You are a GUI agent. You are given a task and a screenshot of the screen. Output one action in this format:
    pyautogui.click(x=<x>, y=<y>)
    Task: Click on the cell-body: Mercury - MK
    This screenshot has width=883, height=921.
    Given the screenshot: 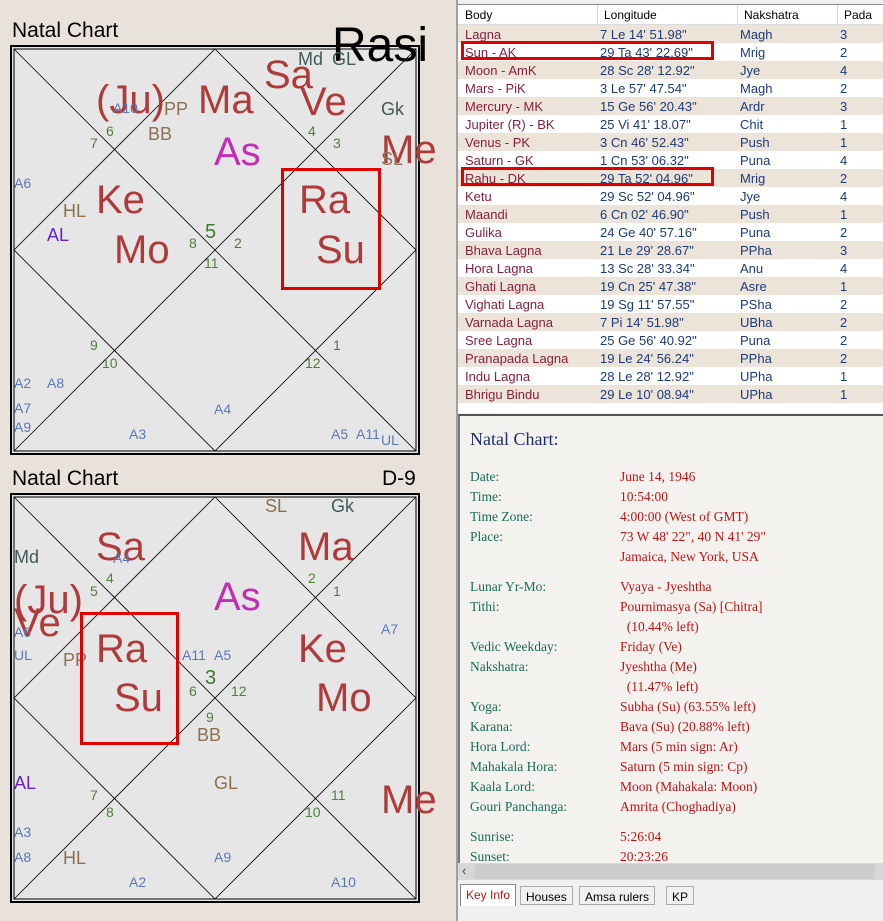 What is the action you would take?
    pyautogui.click(x=504, y=106)
    